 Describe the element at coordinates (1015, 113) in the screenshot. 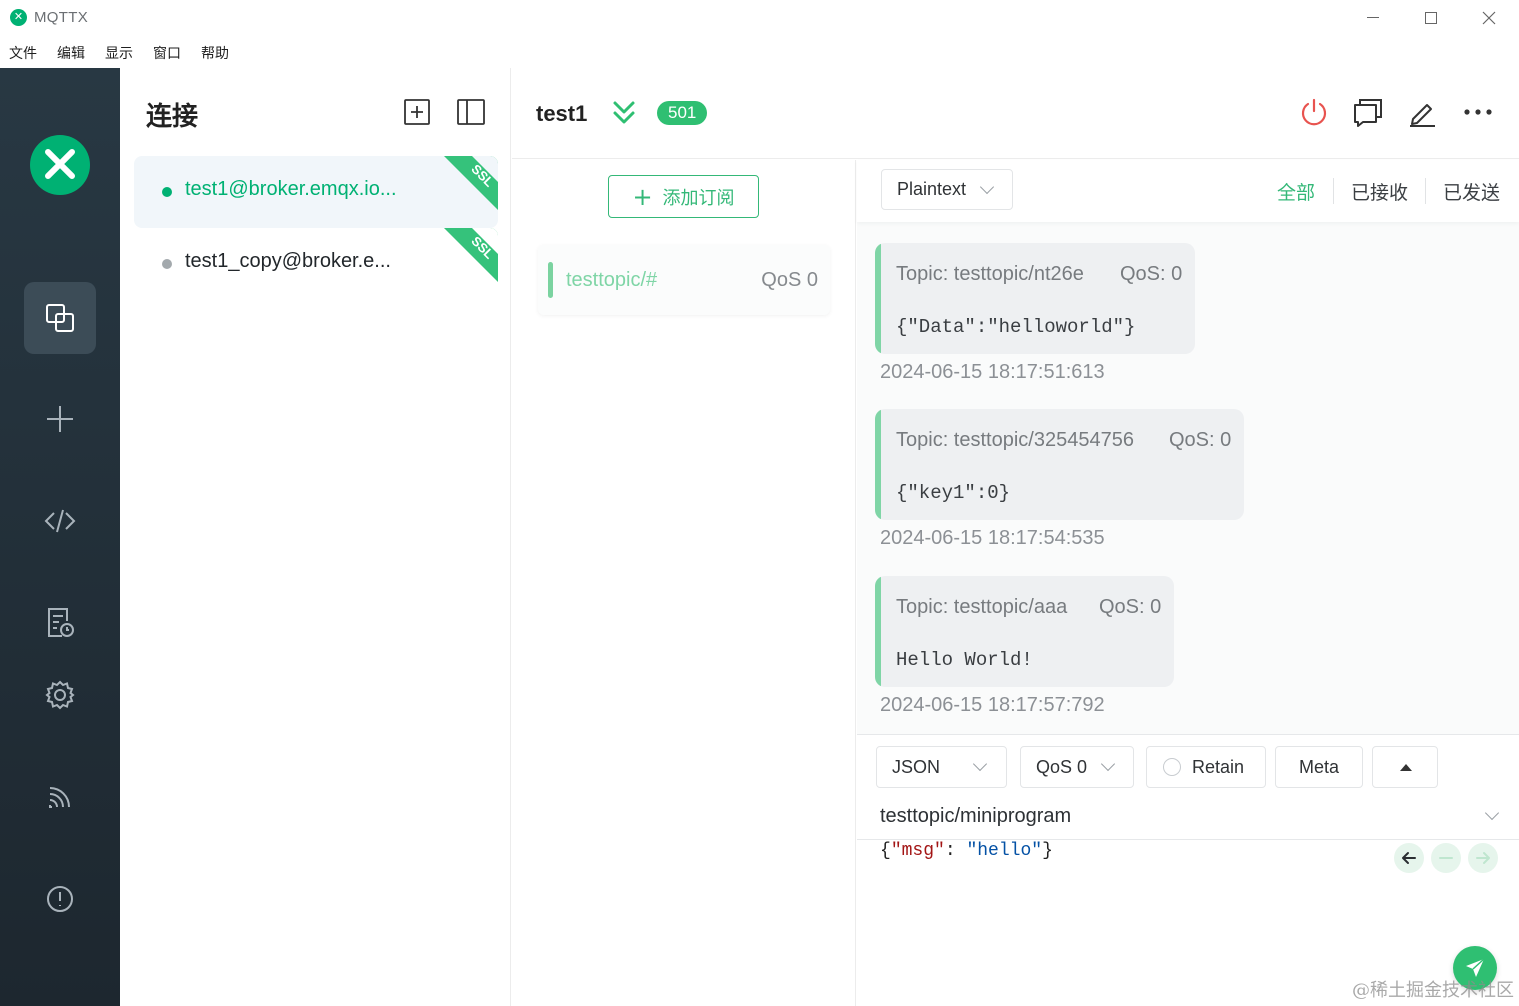

I see `connection-header: test1 501` at that location.